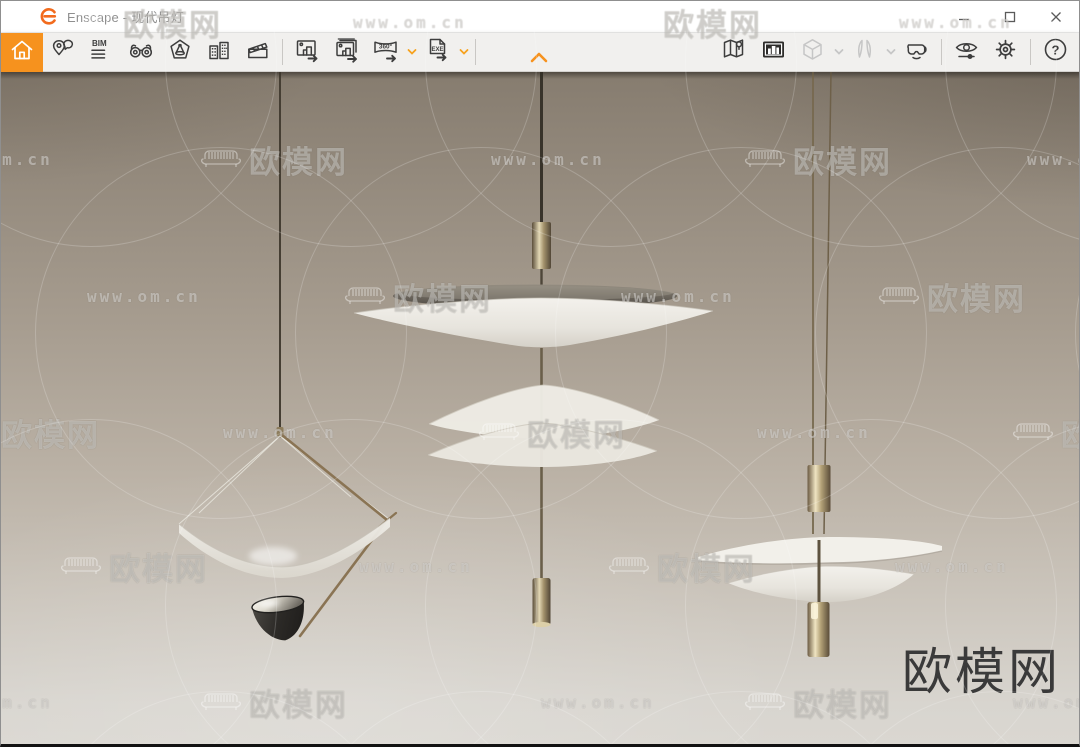 This screenshot has height=747, width=1080. I want to click on window-title: Enscape - 现代吊灯, so click(125, 17).